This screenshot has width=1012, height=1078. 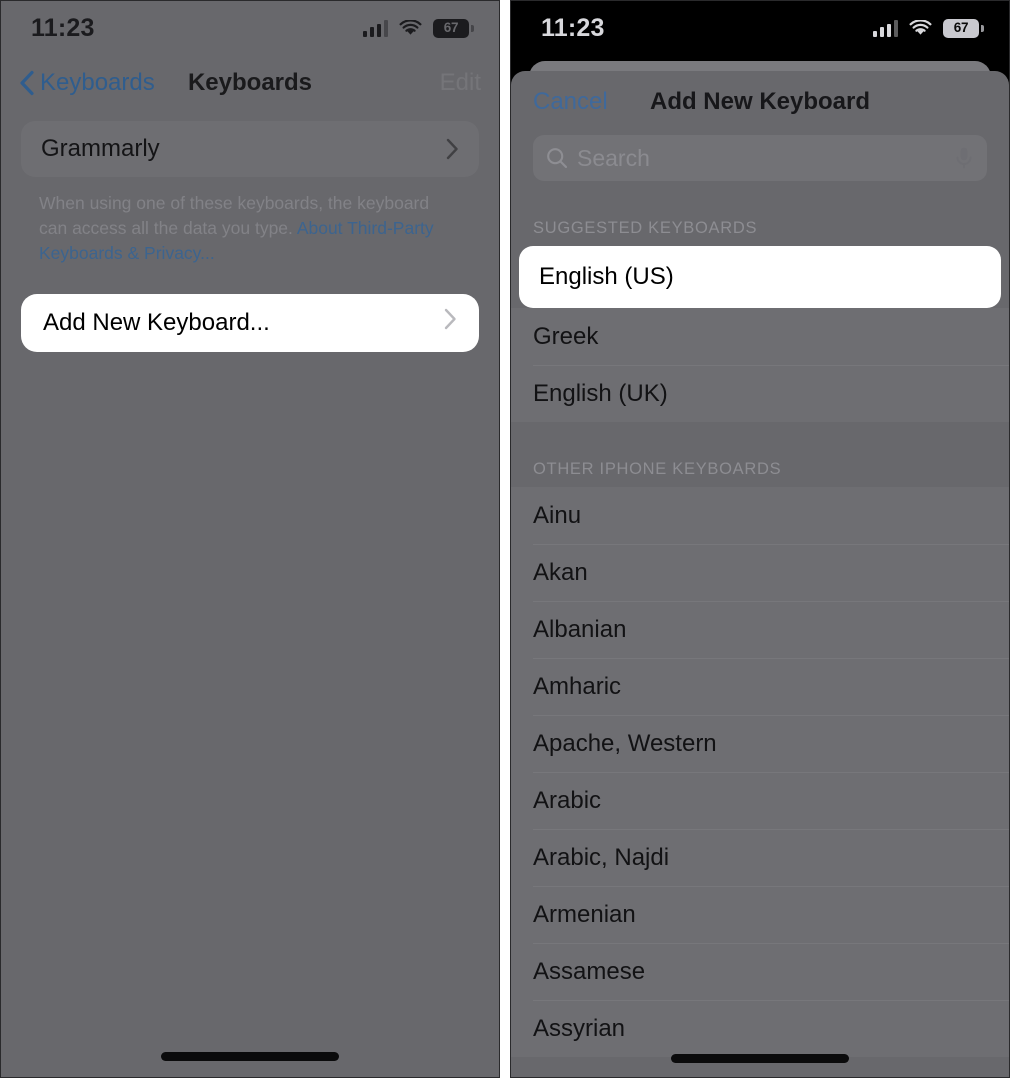 What do you see at coordinates (964, 158) in the screenshot?
I see `microphone-icon` at bounding box center [964, 158].